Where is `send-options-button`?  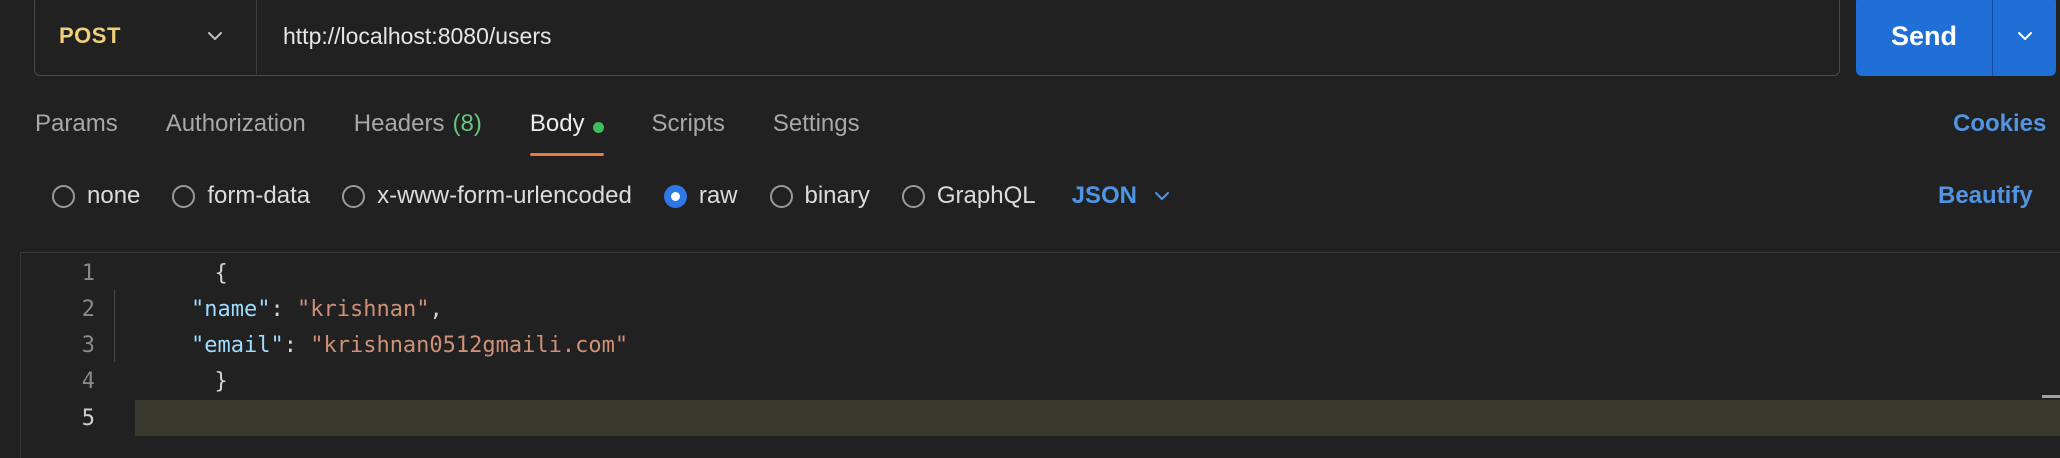 send-options-button is located at coordinates (2024, 38).